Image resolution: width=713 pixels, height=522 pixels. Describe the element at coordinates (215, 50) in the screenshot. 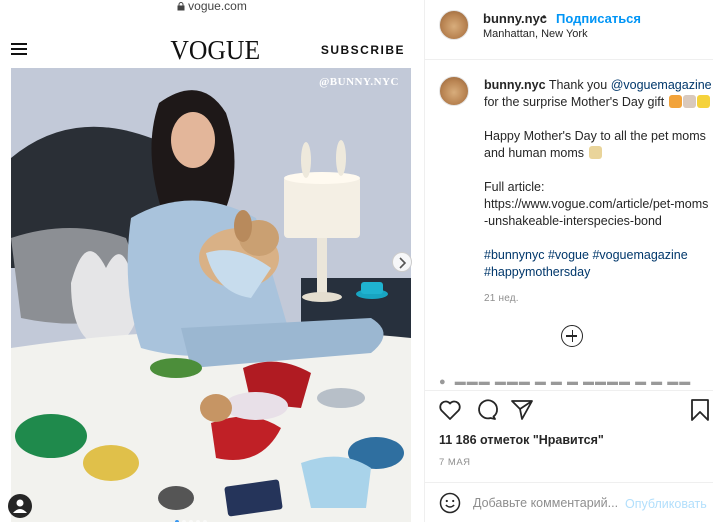

I see `vogue-logo: VOGUE` at that location.